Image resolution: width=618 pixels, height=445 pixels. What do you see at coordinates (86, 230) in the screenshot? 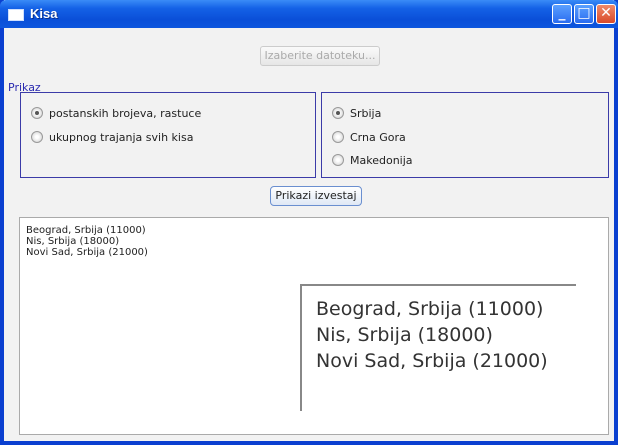
I see `report-line: Beograd, Srbija (11000)` at bounding box center [86, 230].